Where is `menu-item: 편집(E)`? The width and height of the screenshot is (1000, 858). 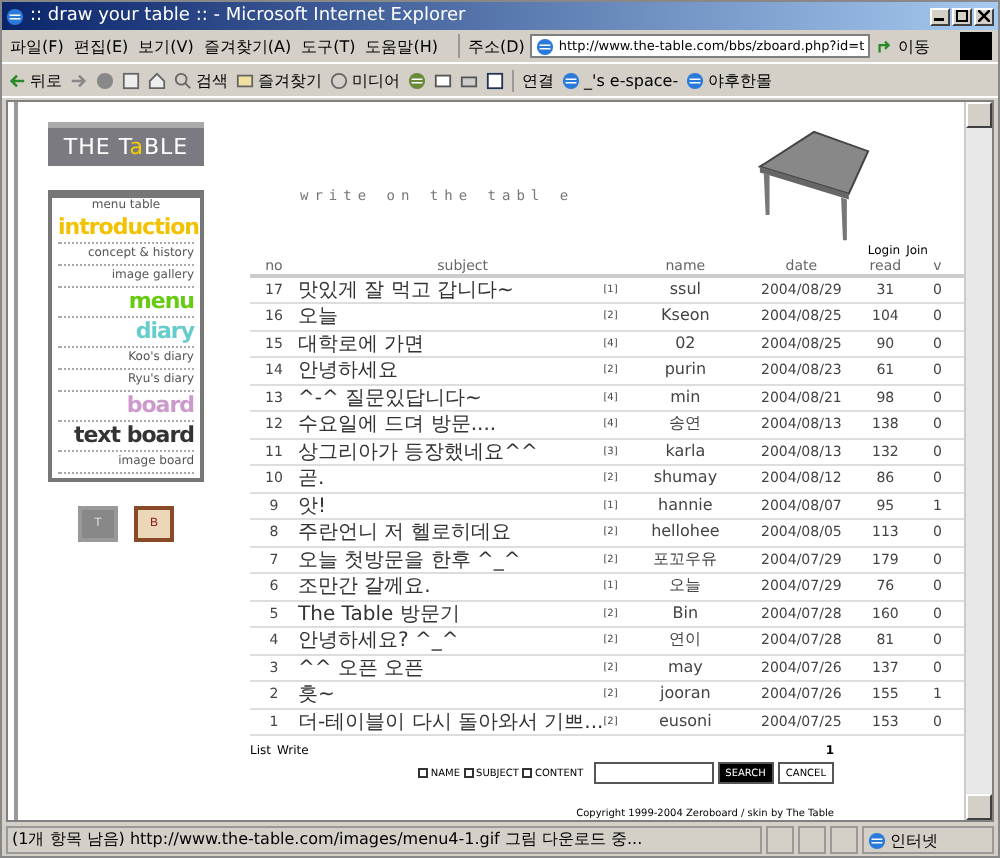 menu-item: 편집(E) is located at coordinates (101, 46).